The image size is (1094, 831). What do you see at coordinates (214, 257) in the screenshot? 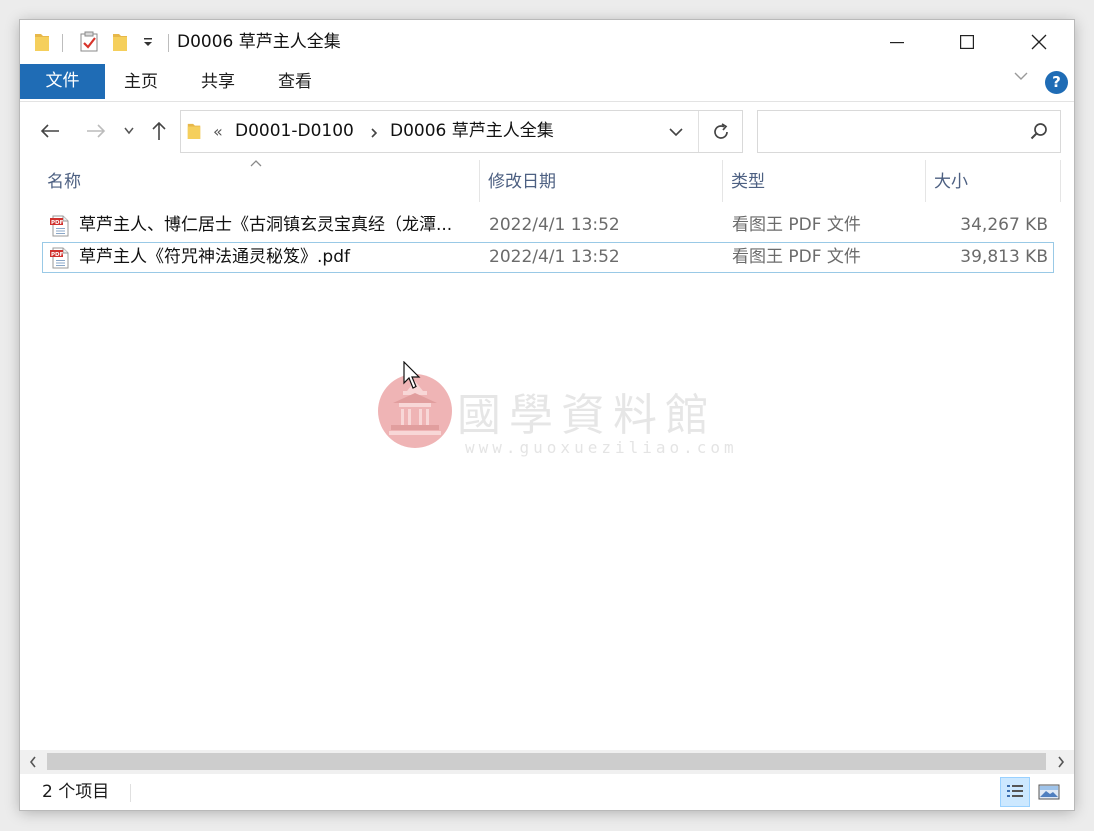
I see `file-name: 草芦主人《符咒神法通灵秘笈》.pdf` at bounding box center [214, 257].